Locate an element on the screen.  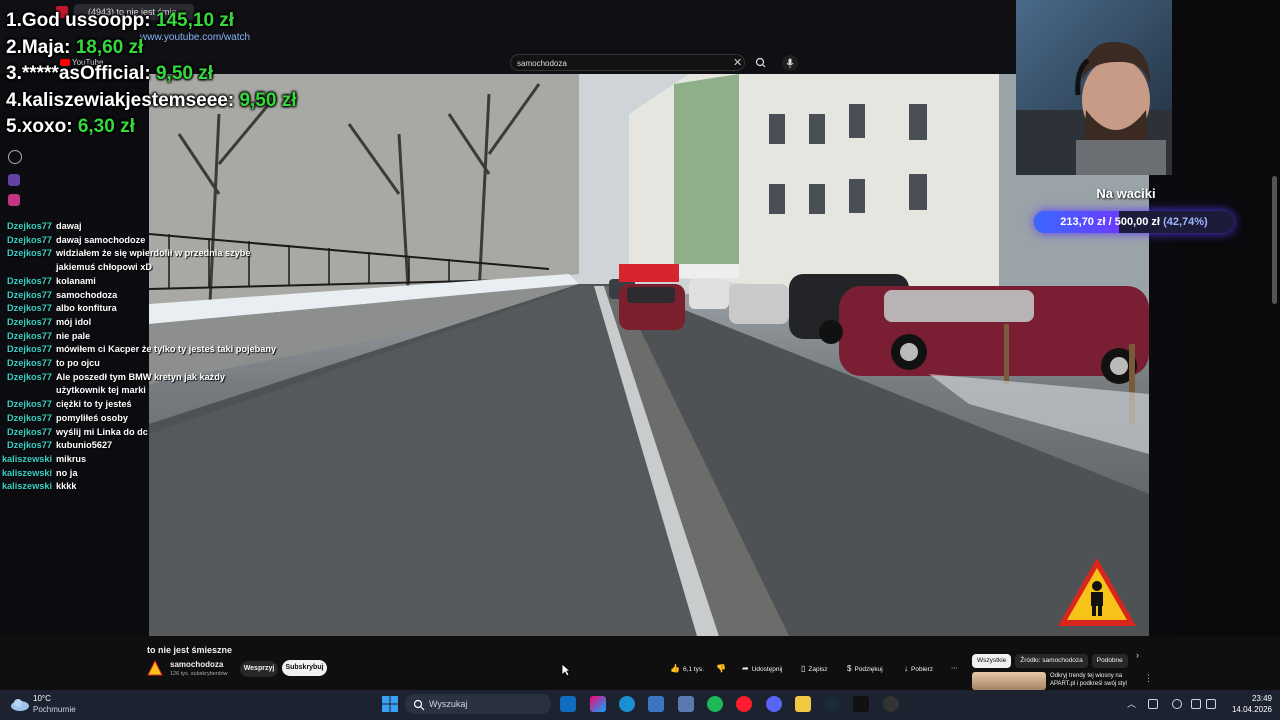
spotify-icon is located at coordinates (715, 704).